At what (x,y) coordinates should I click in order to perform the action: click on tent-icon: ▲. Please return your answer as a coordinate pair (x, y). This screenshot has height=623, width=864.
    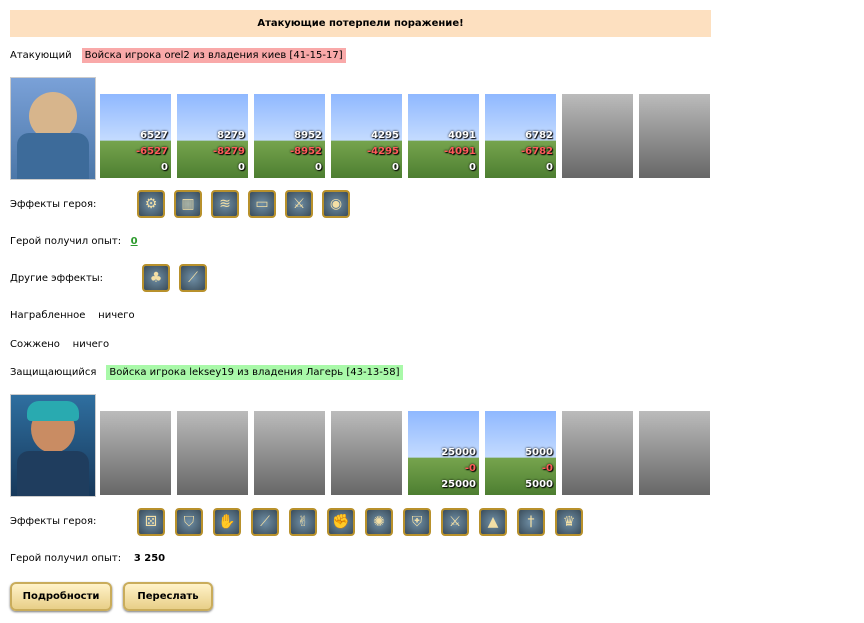
    Looking at the image, I should click on (493, 522).